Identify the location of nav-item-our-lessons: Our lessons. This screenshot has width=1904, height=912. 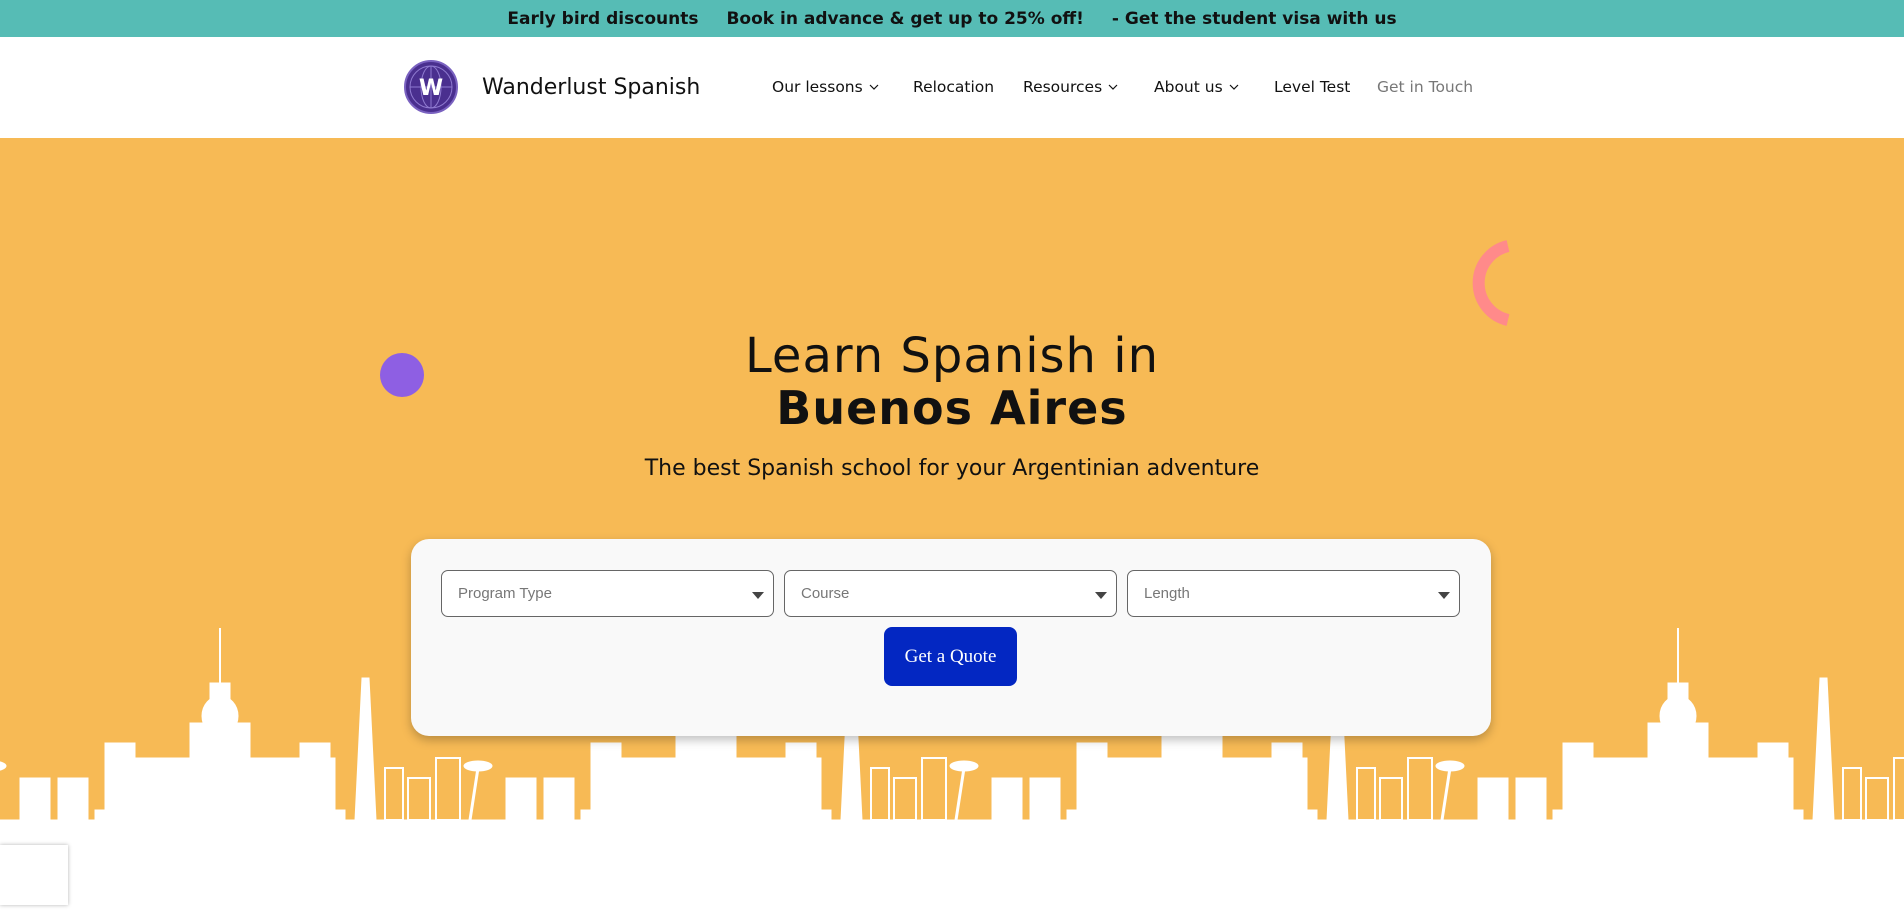
(825, 87).